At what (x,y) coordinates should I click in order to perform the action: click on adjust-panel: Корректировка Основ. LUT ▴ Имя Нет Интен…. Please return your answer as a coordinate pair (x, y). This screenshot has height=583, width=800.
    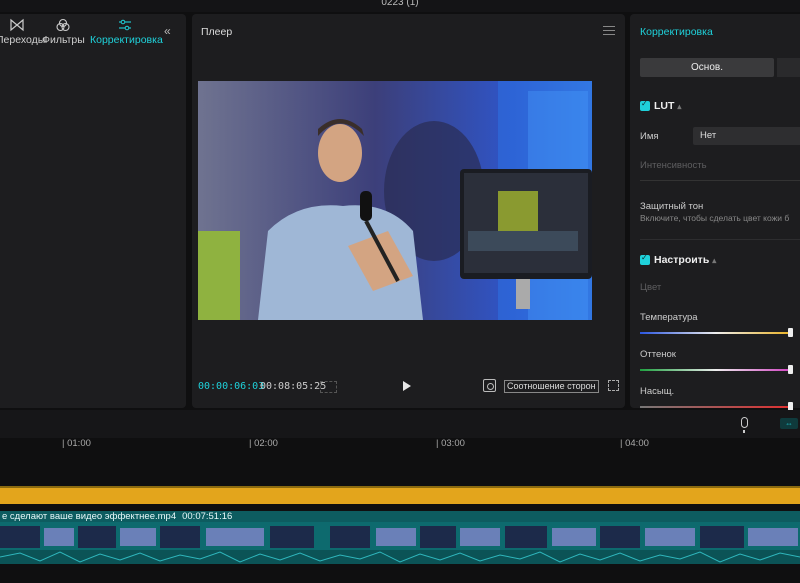
    Looking at the image, I should click on (715, 212).